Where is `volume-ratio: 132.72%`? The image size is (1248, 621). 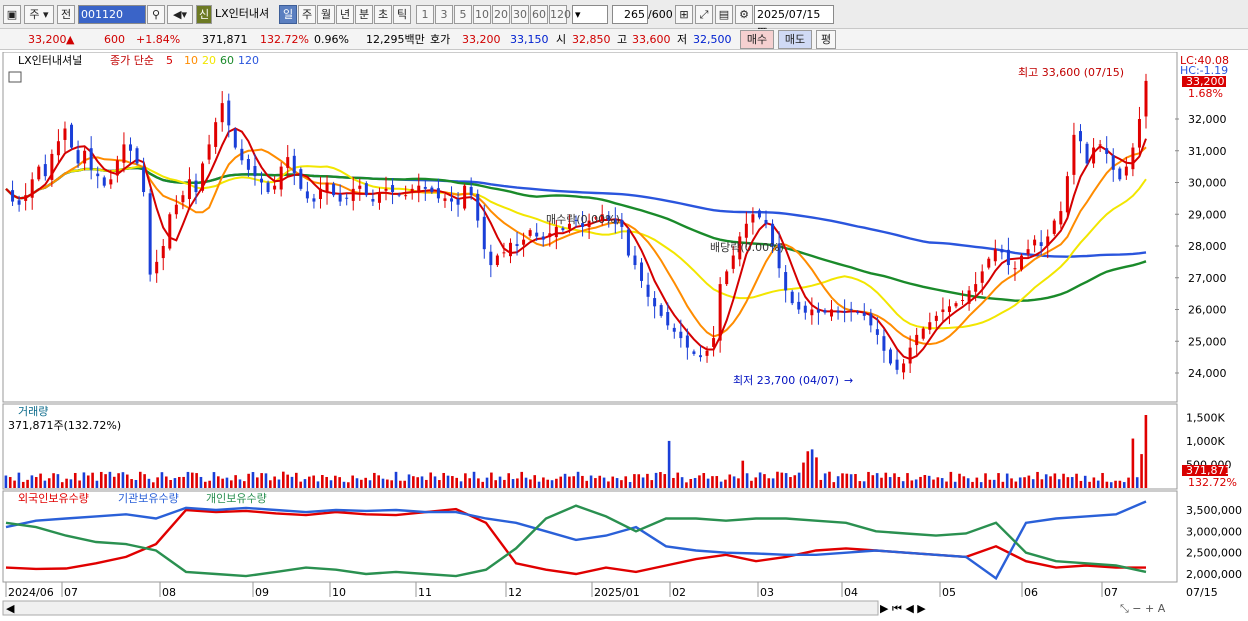
volume-ratio: 132.72% is located at coordinates (284, 39).